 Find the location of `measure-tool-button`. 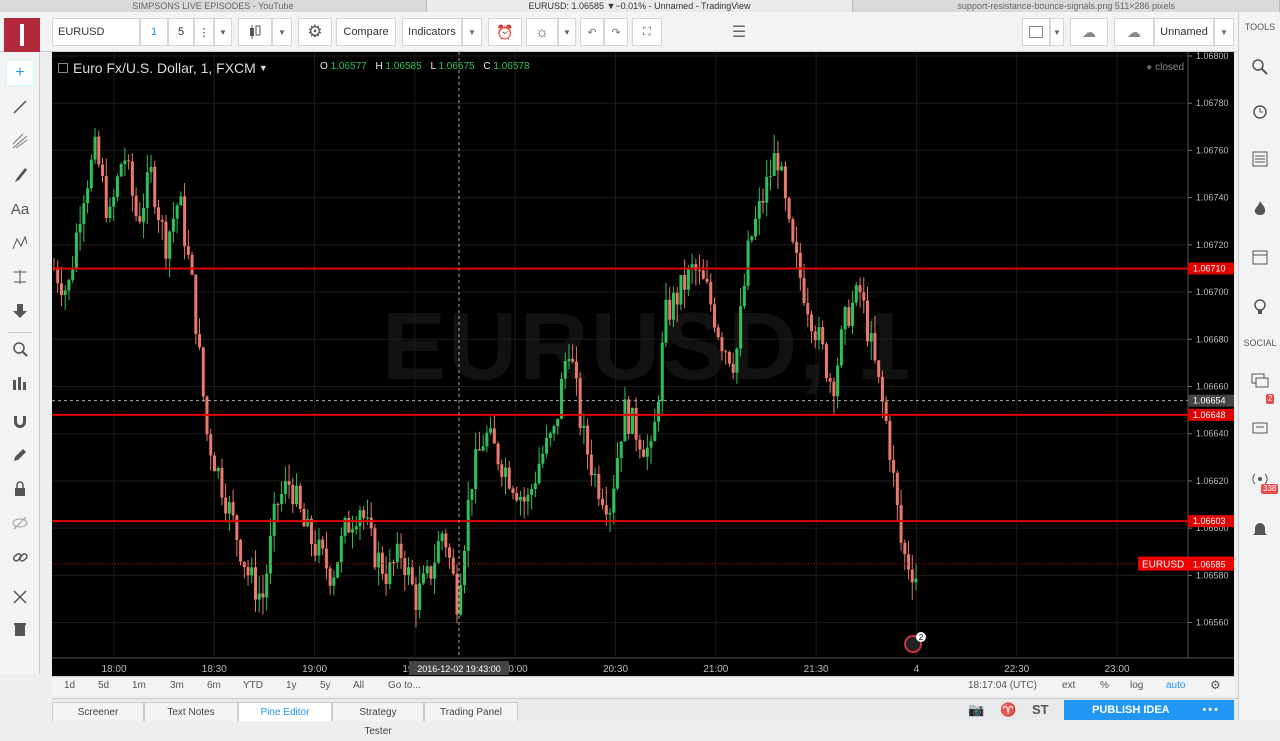

measure-tool-button is located at coordinates (20, 277).